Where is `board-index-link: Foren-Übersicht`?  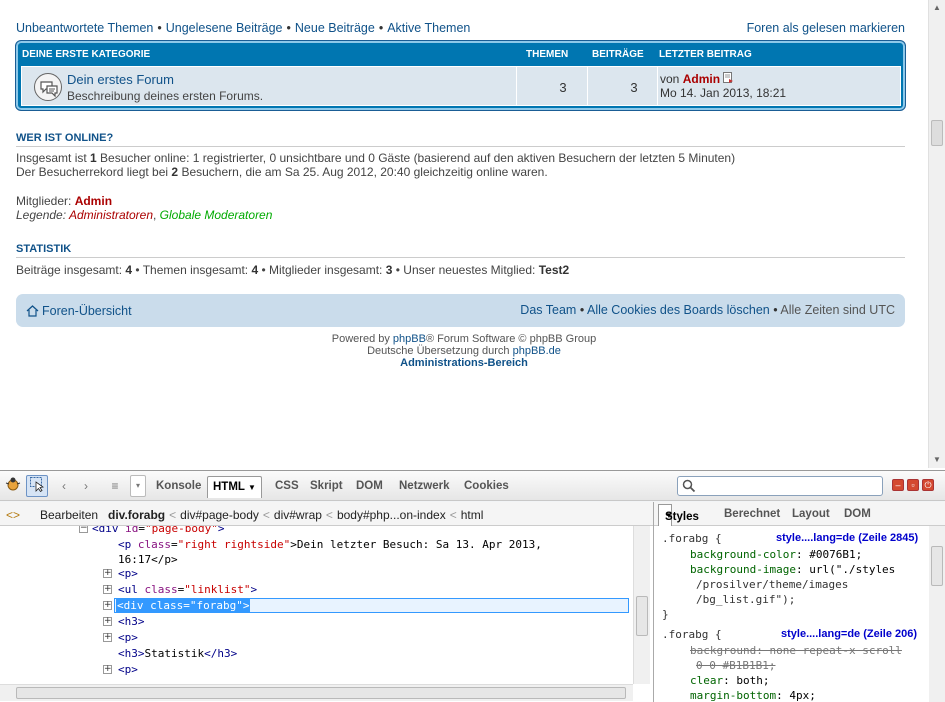
board-index-link: Foren-Übersicht is located at coordinates (79, 311).